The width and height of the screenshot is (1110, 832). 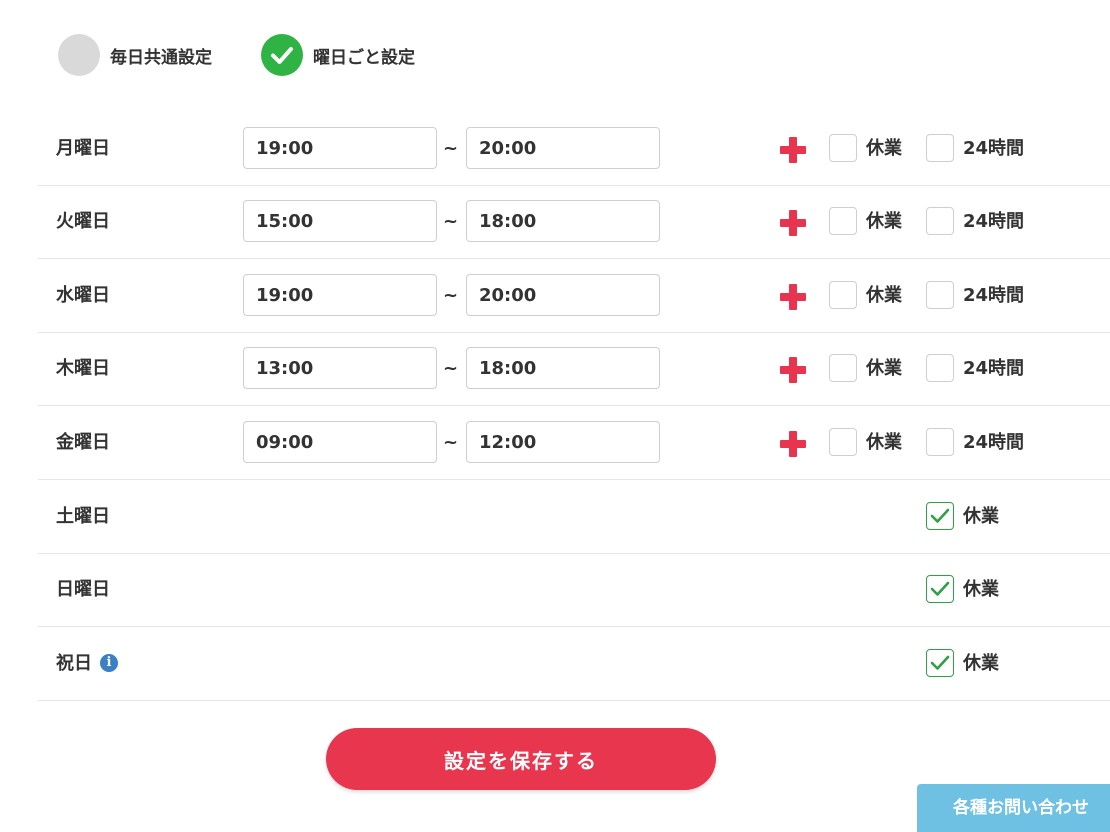 I want to click on mode-common-radio, so click(x=79, y=55).